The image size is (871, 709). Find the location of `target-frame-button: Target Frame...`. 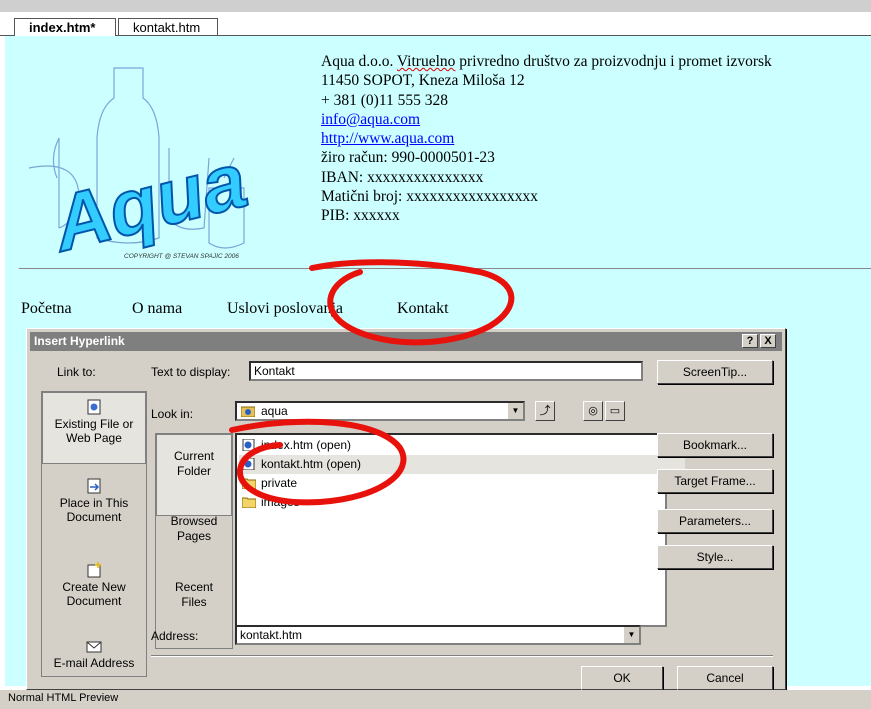

target-frame-button: Target Frame... is located at coordinates (715, 481).